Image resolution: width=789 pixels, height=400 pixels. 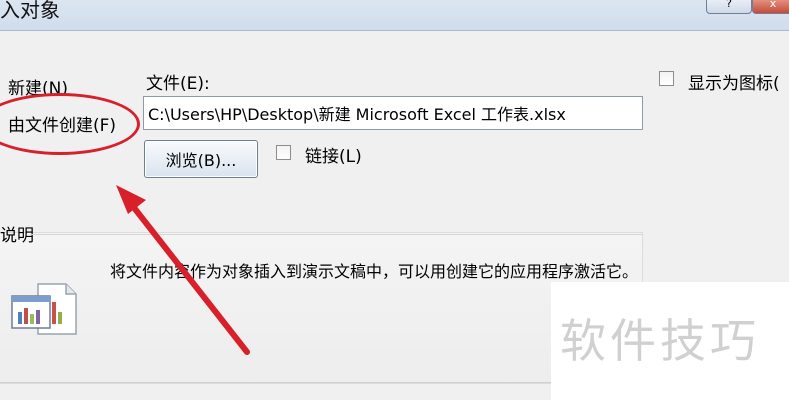 What do you see at coordinates (44, 309) in the screenshot?
I see `document-chart-icon` at bounding box center [44, 309].